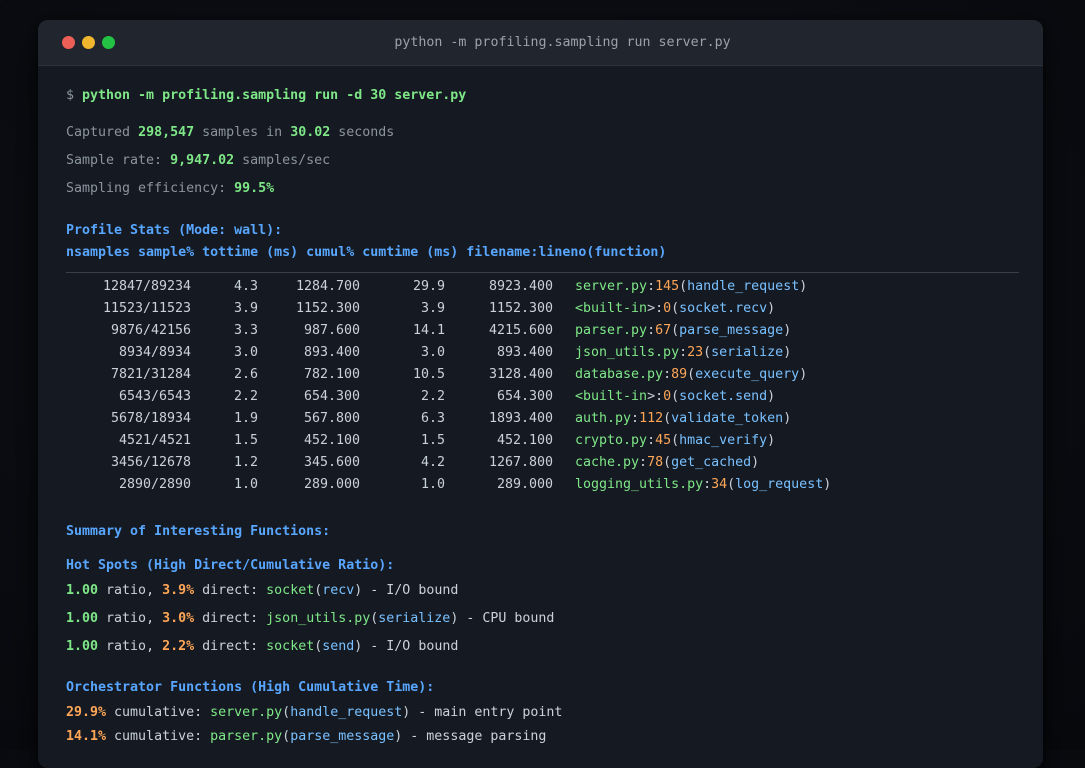  I want to click on function-name: recv, so click(338, 590).